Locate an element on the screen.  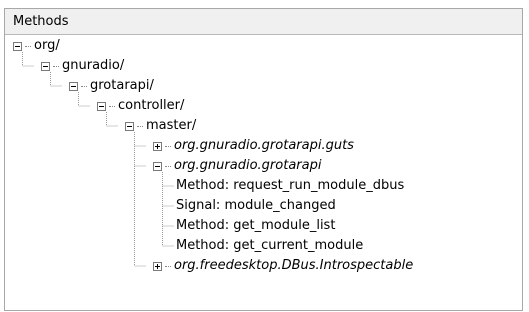
tree-node-org: org/ is located at coordinates (36, 46).